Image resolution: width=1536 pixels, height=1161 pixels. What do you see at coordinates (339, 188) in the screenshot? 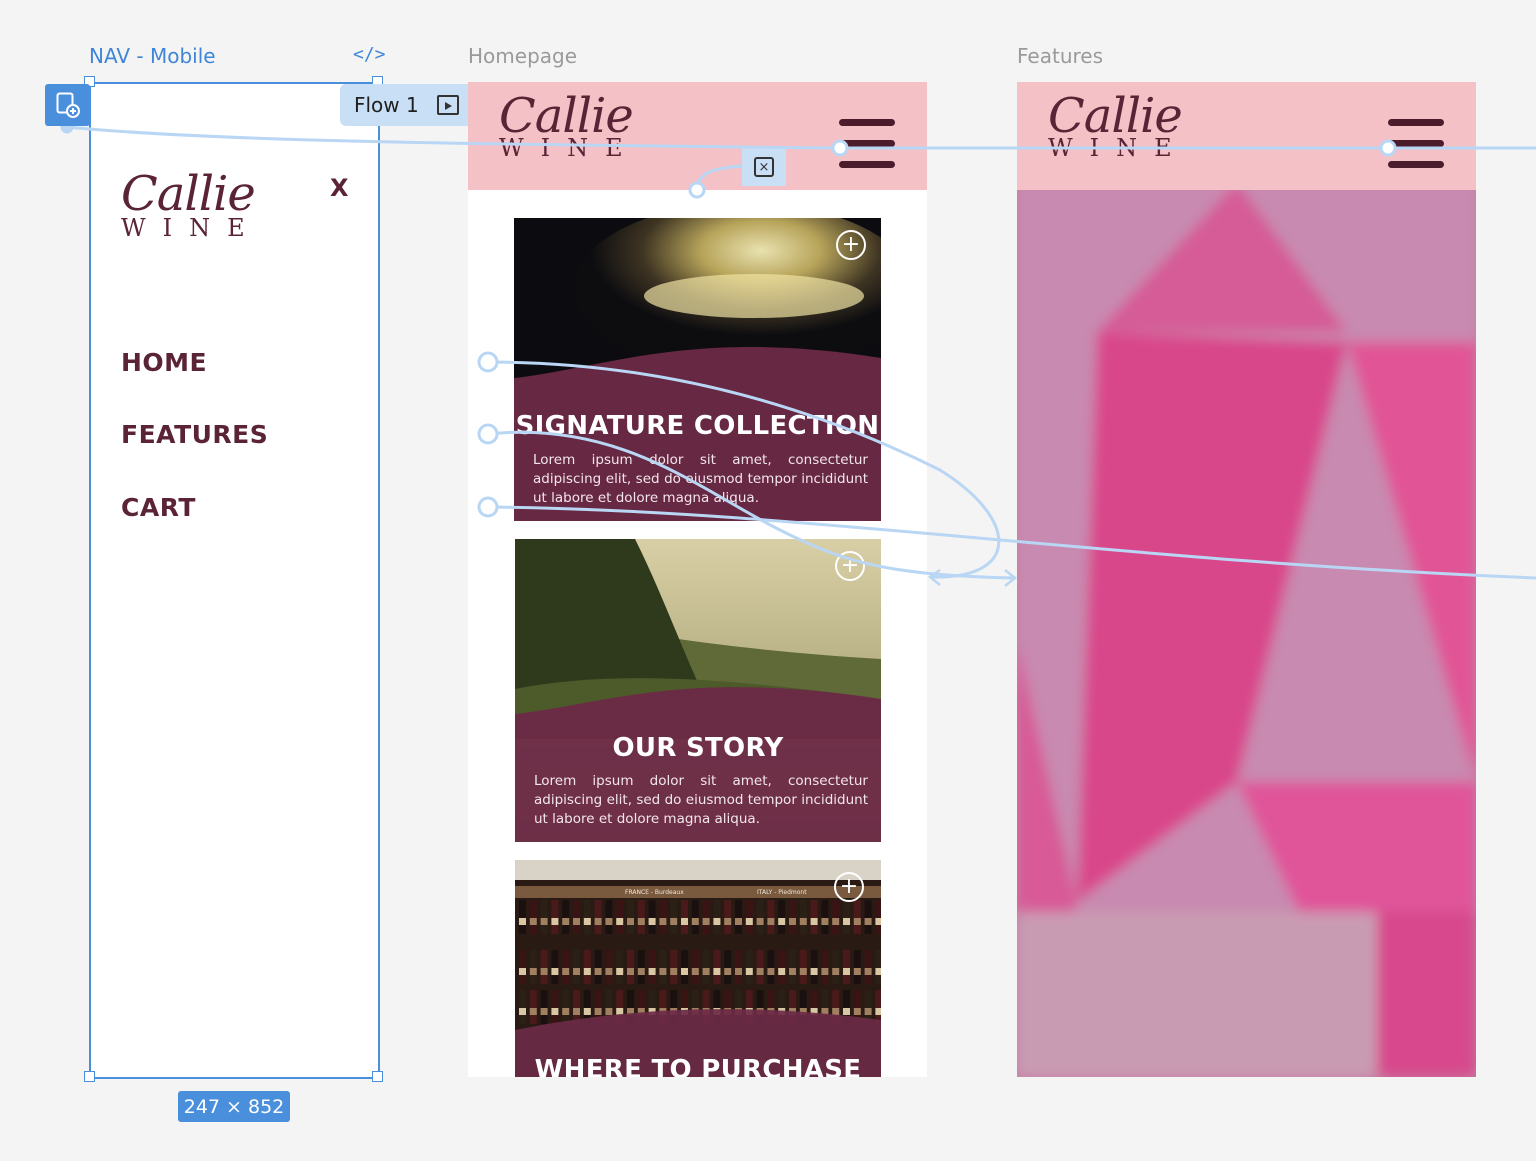
I see `close-menu-button: X` at bounding box center [339, 188].